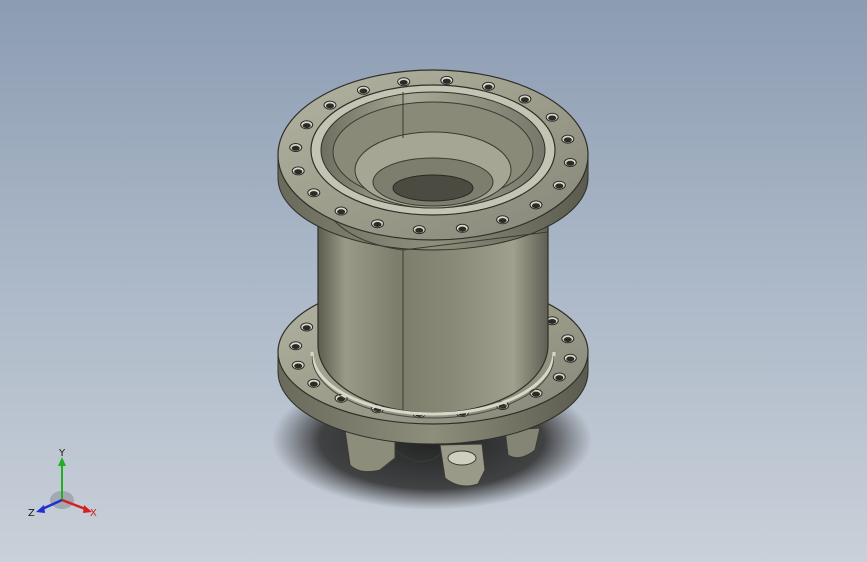  What do you see at coordinates (62, 483) in the screenshot?
I see `coordinate-triad: Y X Z` at bounding box center [62, 483].